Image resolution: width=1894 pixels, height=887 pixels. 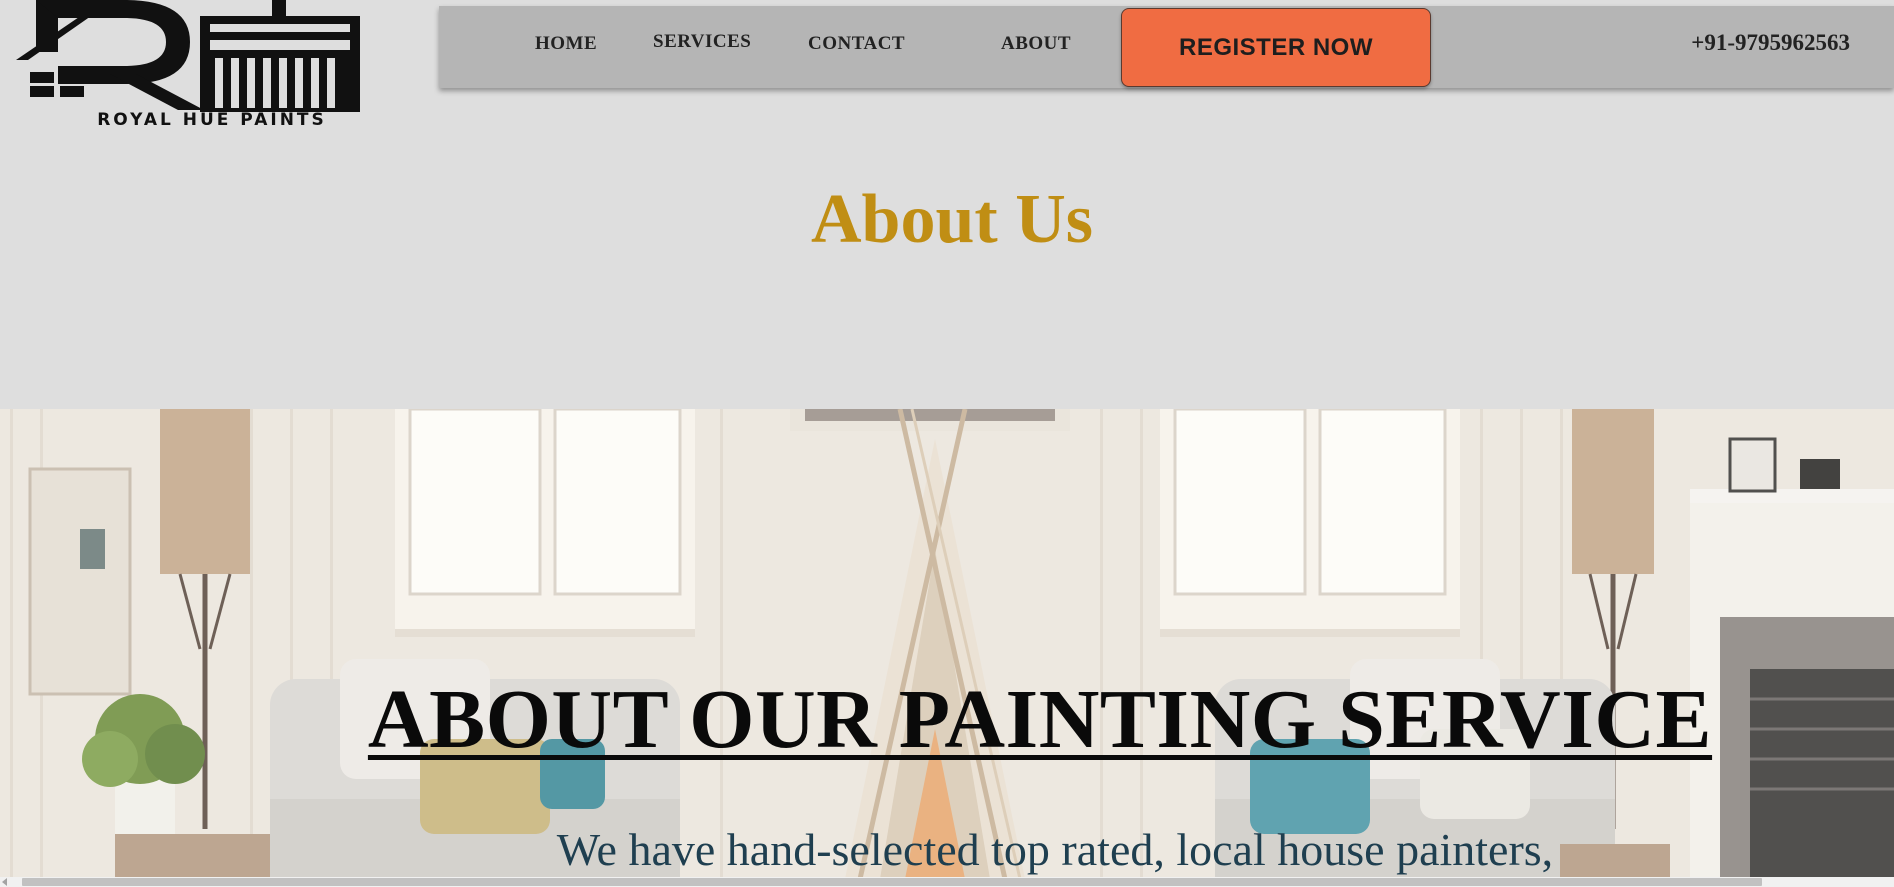 What do you see at coordinates (952, 219) in the screenshot?
I see `page-title-text: About Us` at bounding box center [952, 219].